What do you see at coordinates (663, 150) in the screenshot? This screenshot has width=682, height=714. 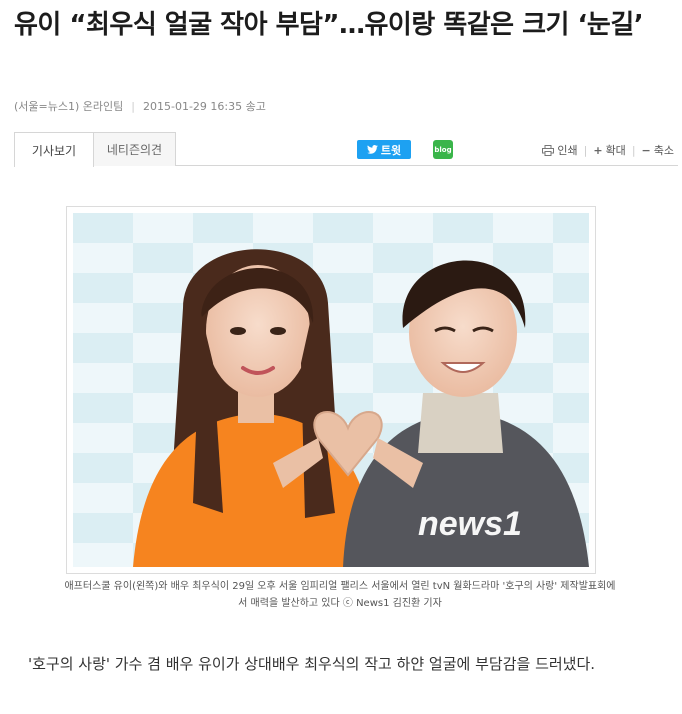 I see `zoom-out-label: 축소` at bounding box center [663, 150].